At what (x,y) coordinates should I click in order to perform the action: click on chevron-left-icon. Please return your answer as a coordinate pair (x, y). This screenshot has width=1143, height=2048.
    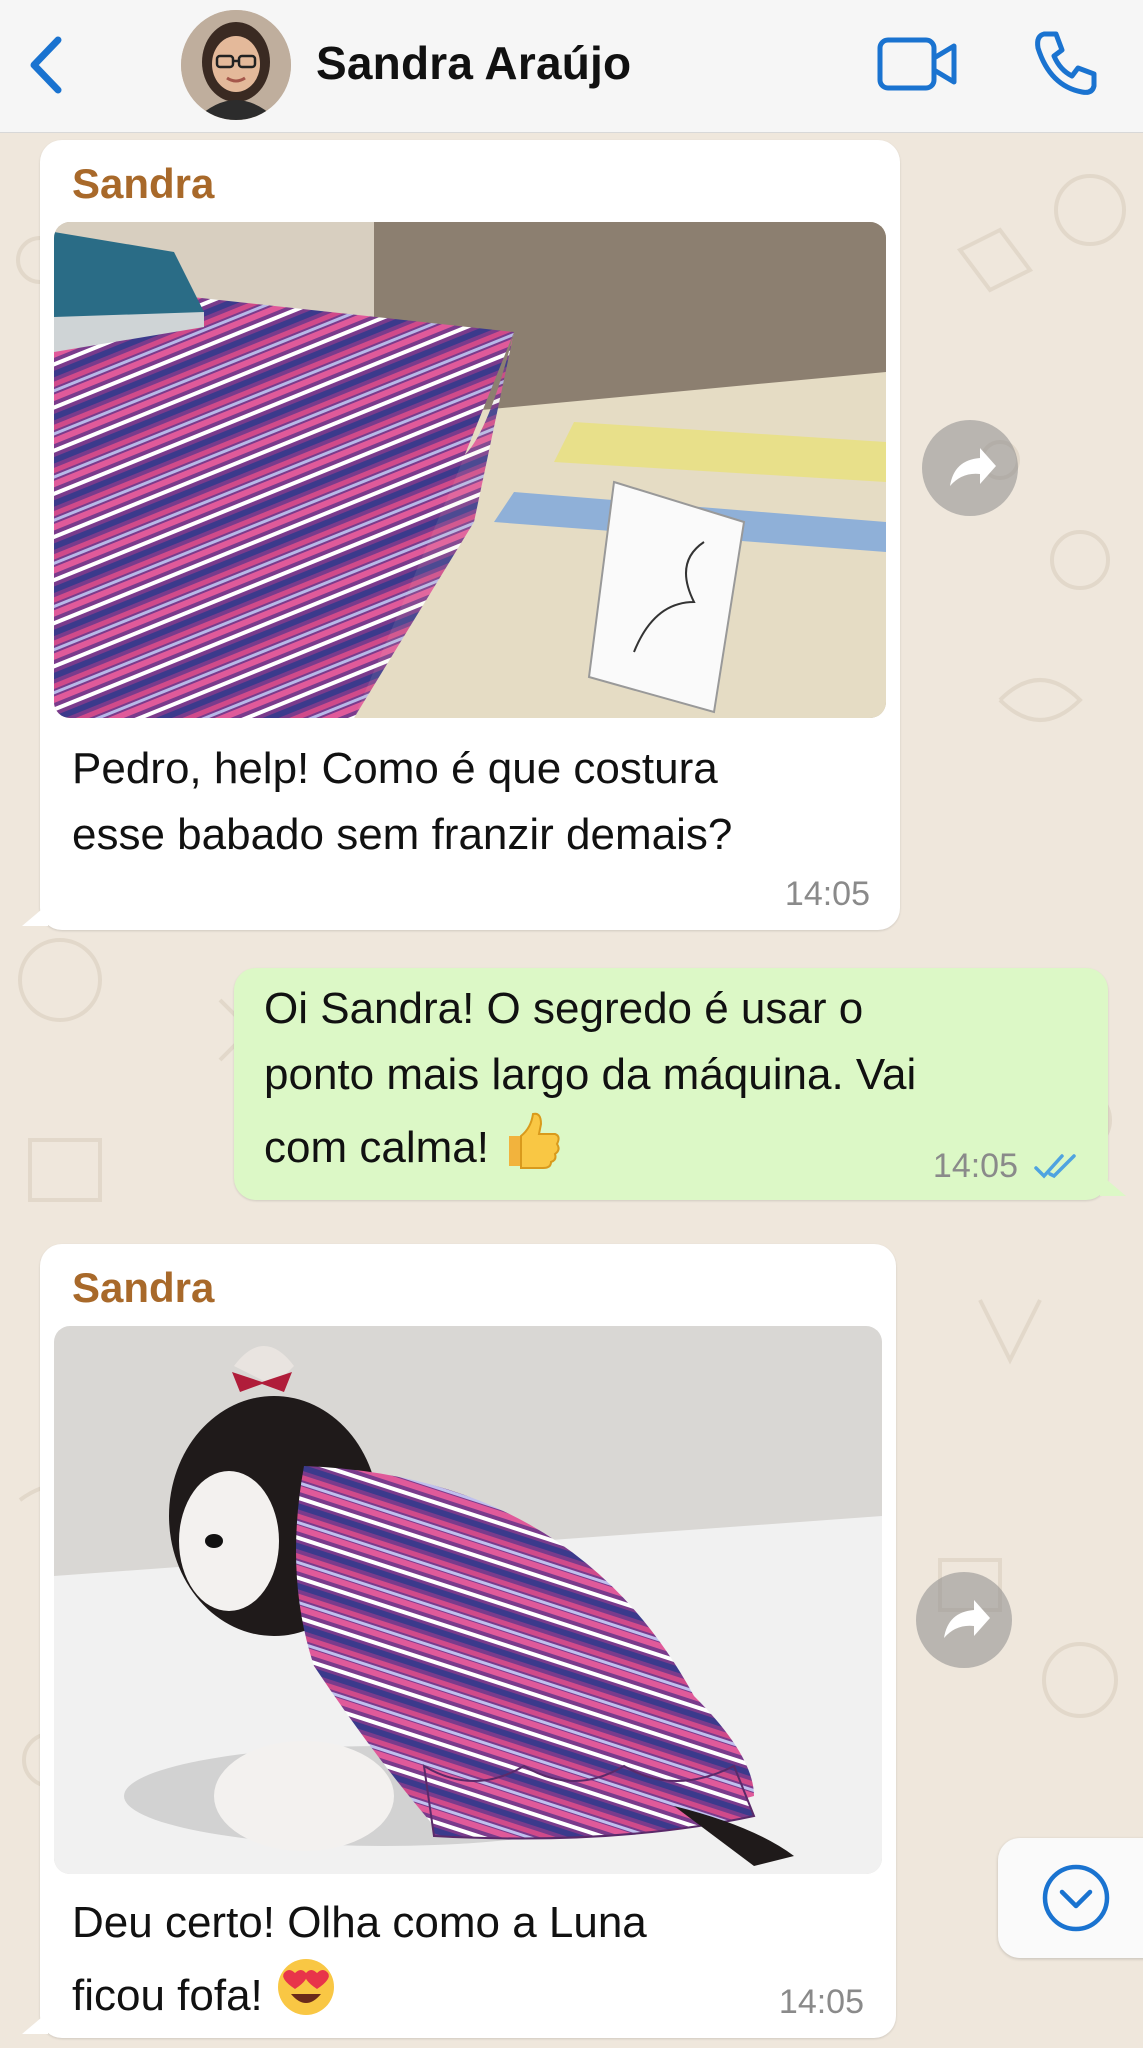
    Looking at the image, I should click on (46, 65).